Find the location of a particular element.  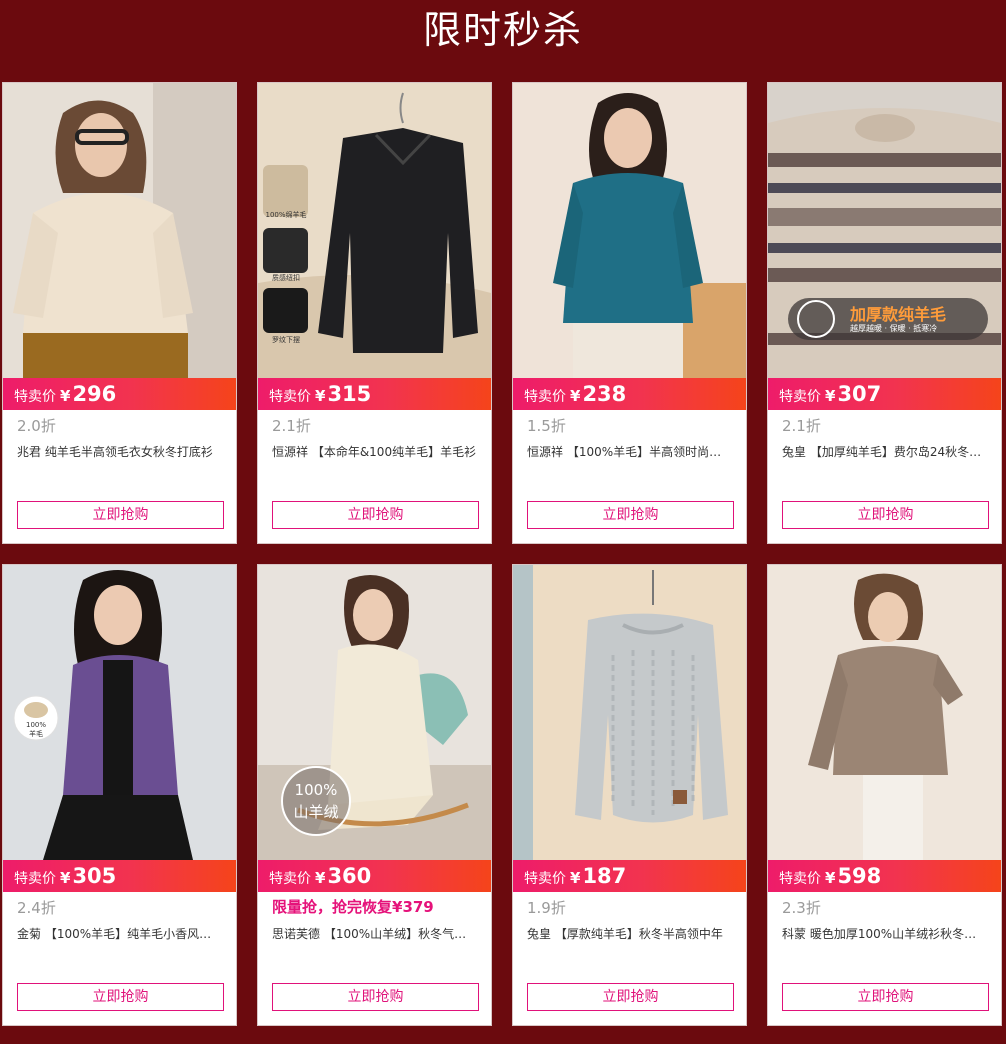

discount-text: 2.0折 is located at coordinates (36, 426).